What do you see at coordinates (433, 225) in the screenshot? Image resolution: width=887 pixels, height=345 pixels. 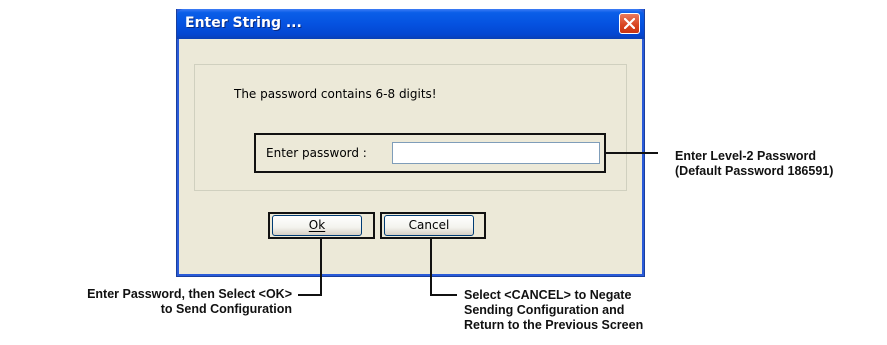 I see `cancel-callout-box` at bounding box center [433, 225].